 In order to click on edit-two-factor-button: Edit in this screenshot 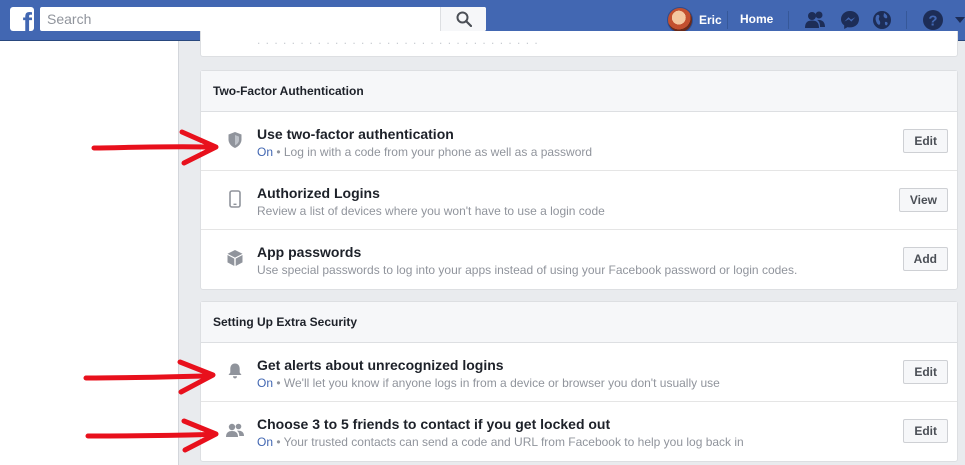, I will do `click(925, 141)`.